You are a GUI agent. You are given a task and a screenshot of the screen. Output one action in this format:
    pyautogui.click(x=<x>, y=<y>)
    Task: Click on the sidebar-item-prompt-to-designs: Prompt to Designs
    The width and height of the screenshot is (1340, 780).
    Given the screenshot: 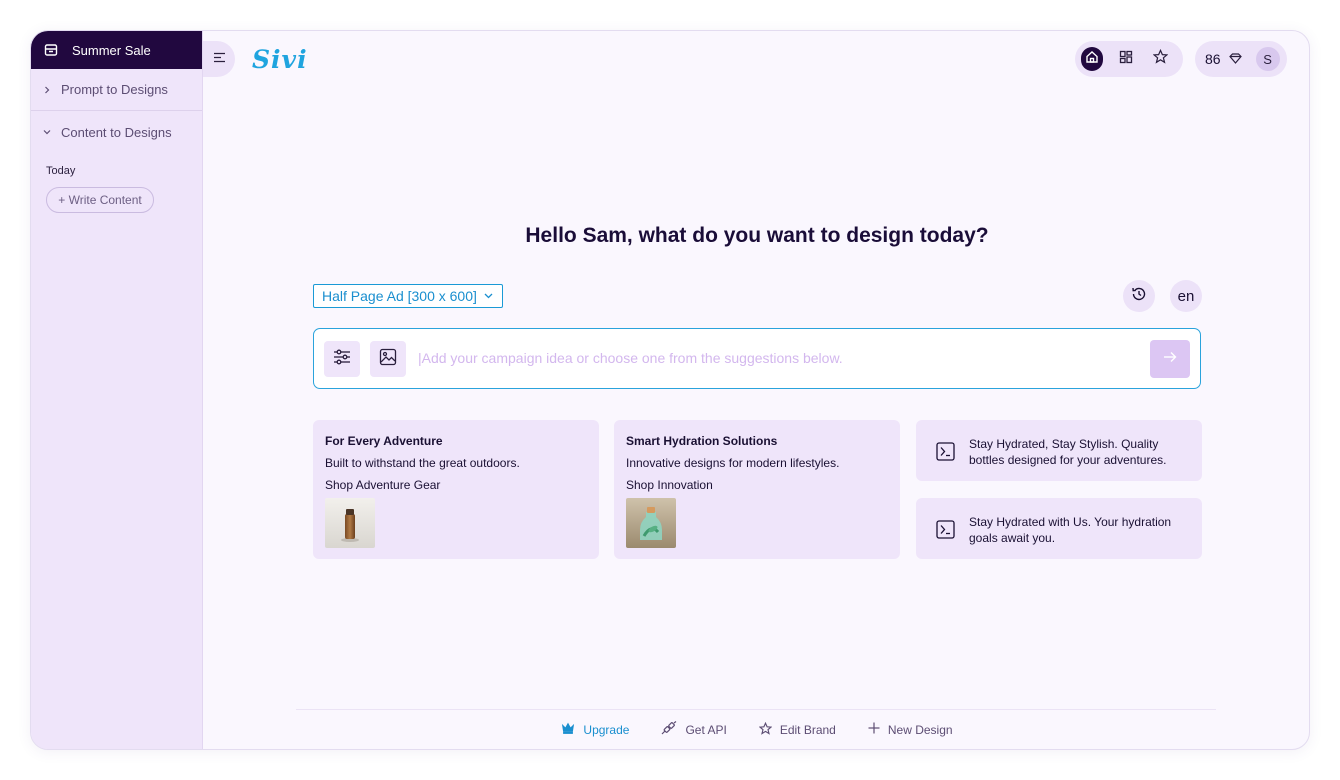 What is the action you would take?
    pyautogui.click(x=116, y=90)
    